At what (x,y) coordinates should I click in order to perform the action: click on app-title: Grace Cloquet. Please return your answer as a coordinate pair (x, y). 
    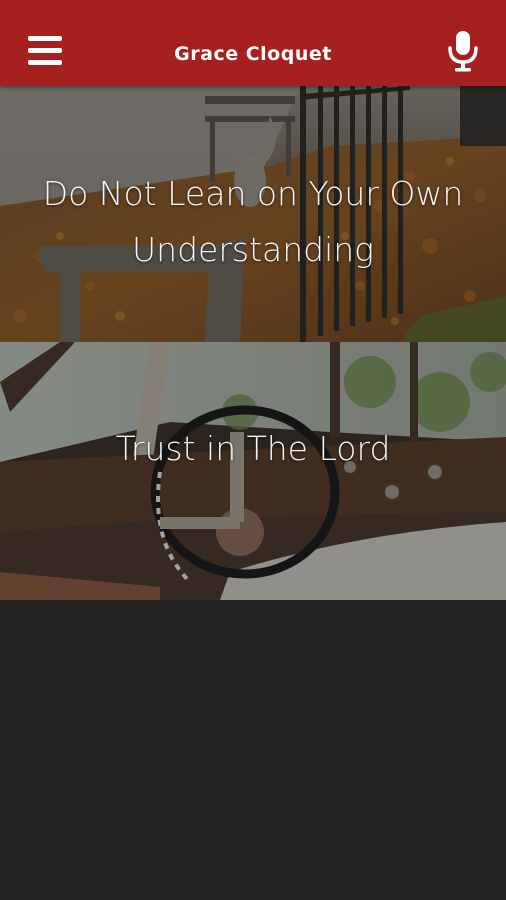
    Looking at the image, I should click on (253, 54).